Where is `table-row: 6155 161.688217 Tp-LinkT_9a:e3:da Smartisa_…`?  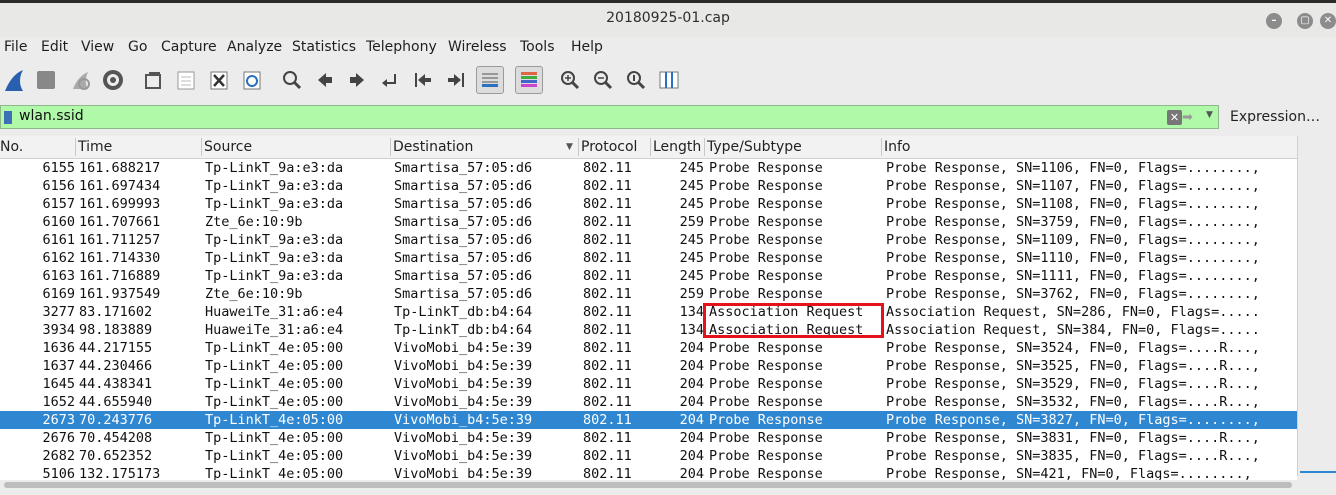 table-row: 6155 161.688217 Tp-LinkT_9a:e3:da Smartisa_… is located at coordinates (648, 168).